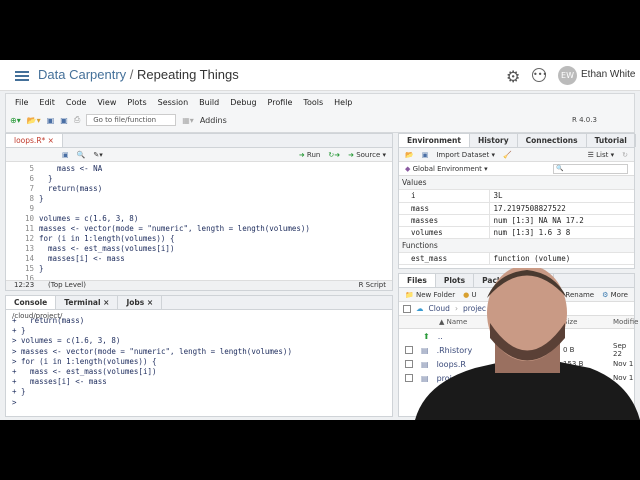 The width and height of the screenshot is (640, 480). What do you see at coordinates (31, 198) in the screenshot?
I see `line-number: 8` at bounding box center [31, 198].